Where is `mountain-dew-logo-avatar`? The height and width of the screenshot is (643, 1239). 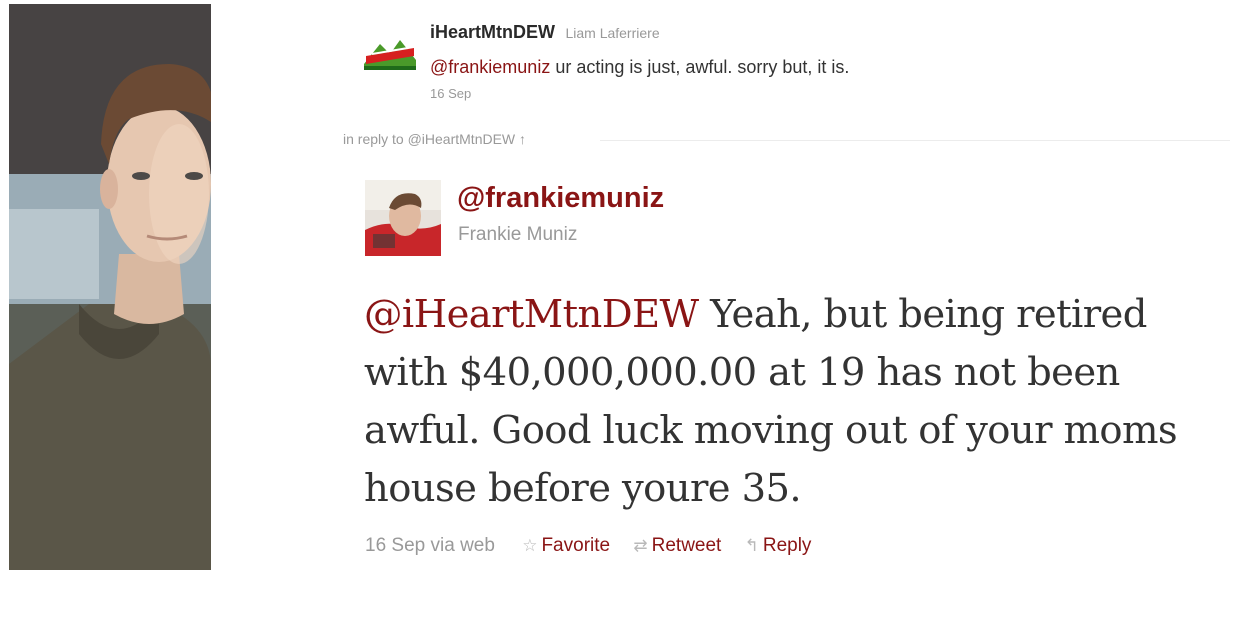
mountain-dew-logo-avatar is located at coordinates (390, 53).